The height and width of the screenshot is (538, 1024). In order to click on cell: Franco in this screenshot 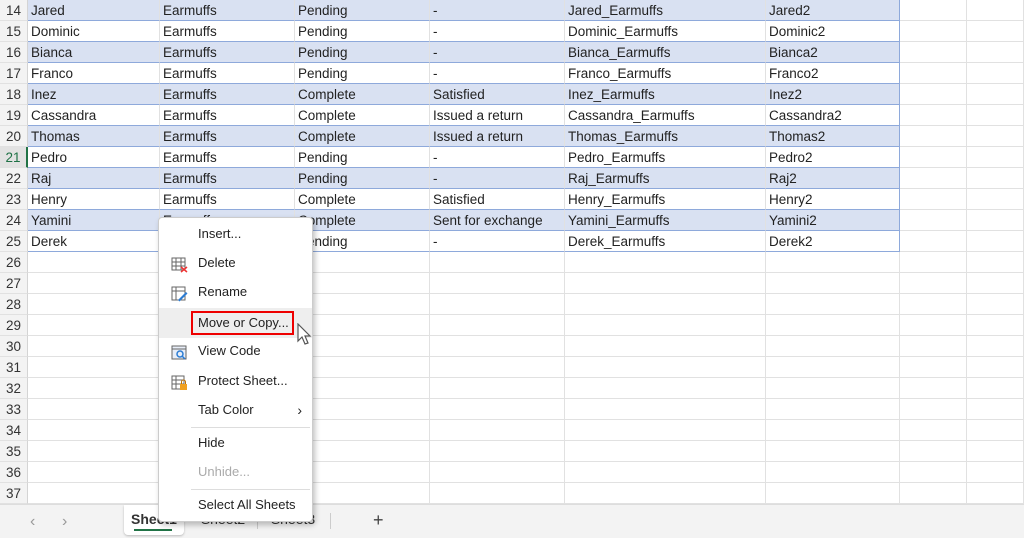, I will do `click(94, 73)`.